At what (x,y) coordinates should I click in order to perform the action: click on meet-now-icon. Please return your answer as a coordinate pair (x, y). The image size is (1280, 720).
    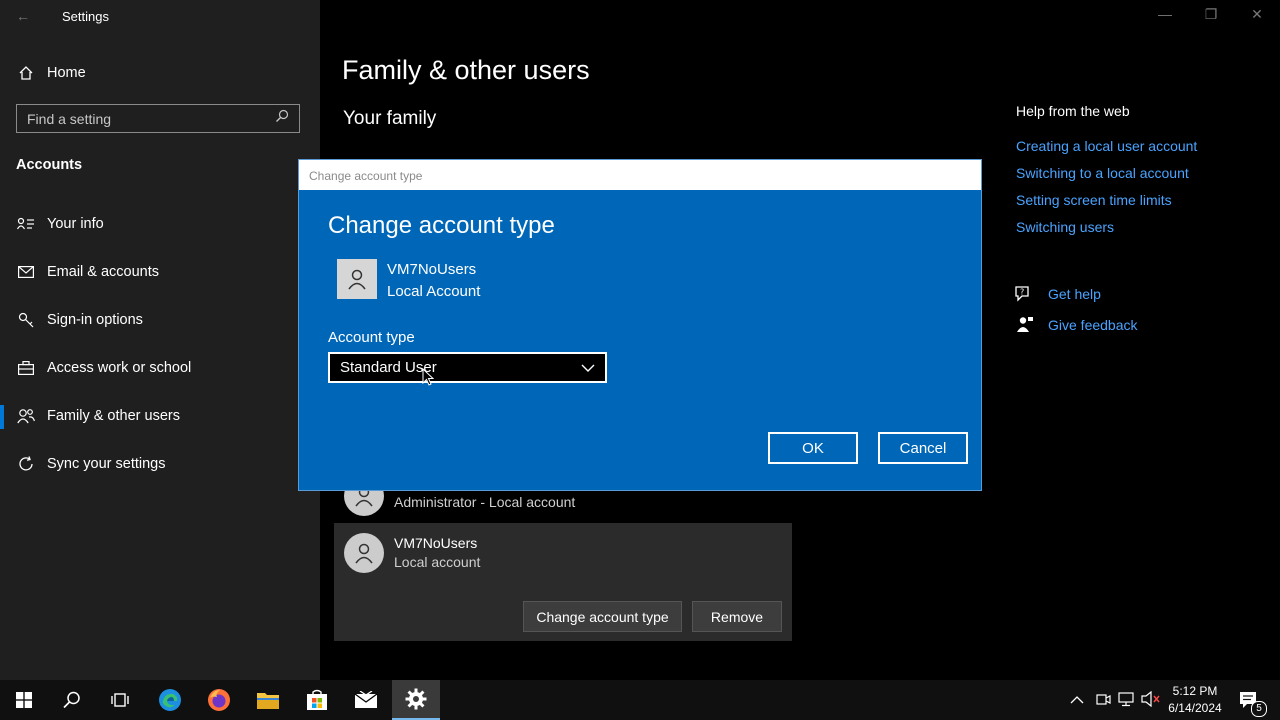
    Looking at the image, I should click on (1103, 701).